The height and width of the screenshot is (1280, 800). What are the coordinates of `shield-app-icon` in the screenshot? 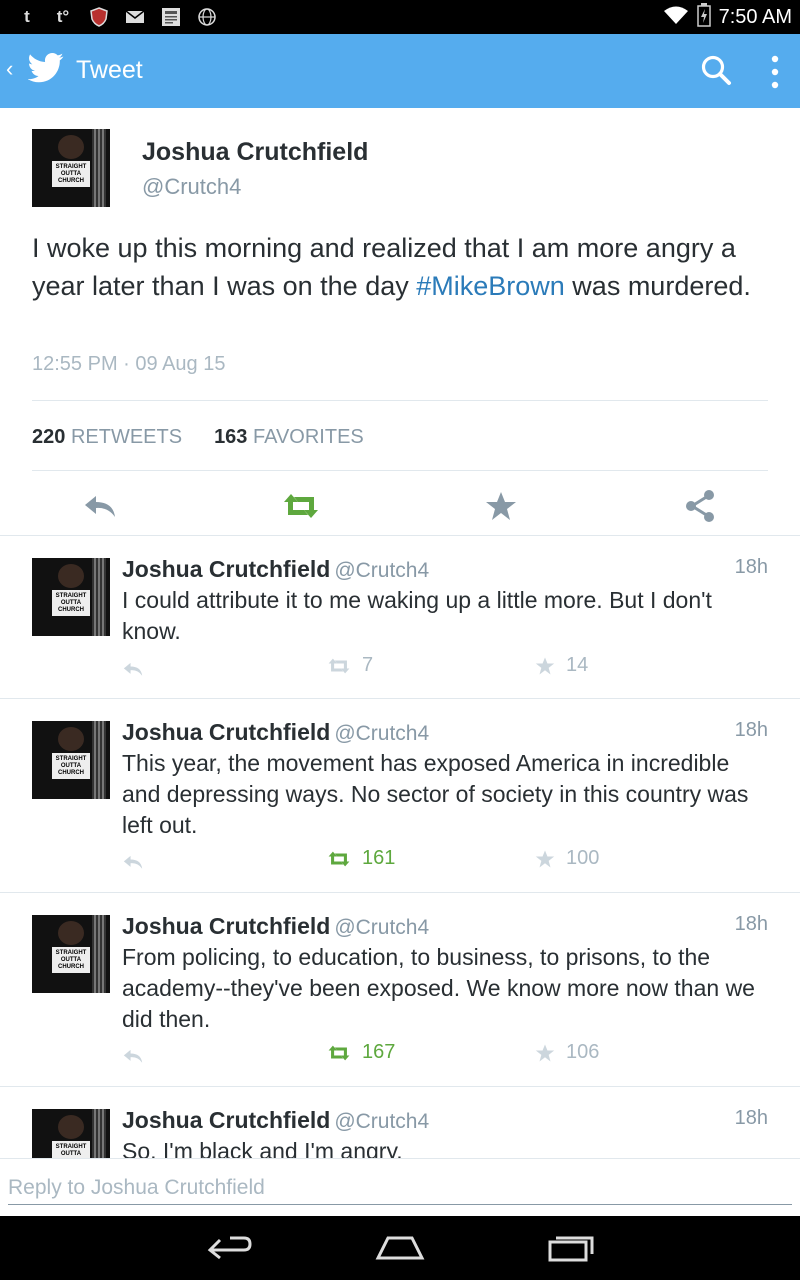 It's located at (99, 17).